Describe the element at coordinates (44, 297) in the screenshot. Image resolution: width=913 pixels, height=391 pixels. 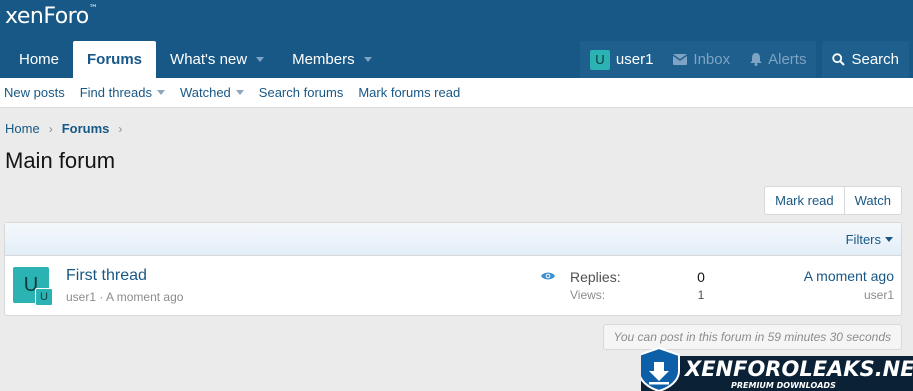
I see `avatar-badge: U` at that location.